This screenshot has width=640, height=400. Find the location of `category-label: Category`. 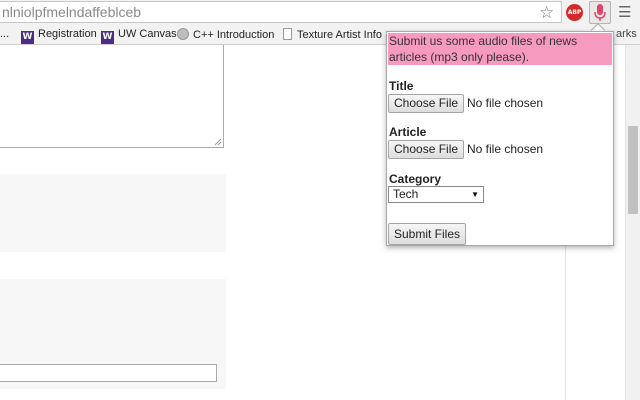

category-label: Category is located at coordinates (415, 179).